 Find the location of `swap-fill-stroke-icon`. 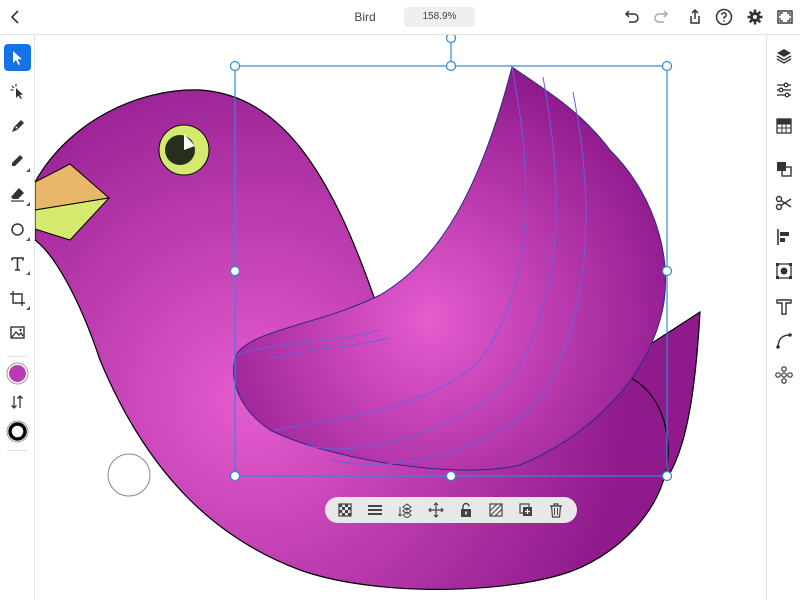

swap-fill-stroke-icon is located at coordinates (17, 402).